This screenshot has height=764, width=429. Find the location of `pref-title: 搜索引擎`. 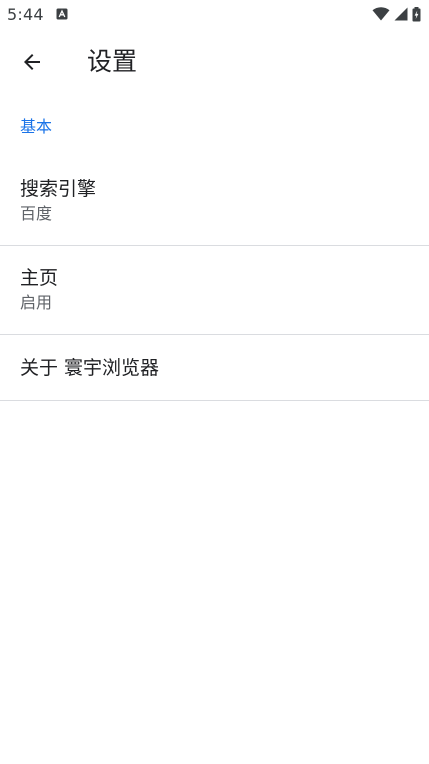

pref-title: 搜索引擎 is located at coordinates (58, 189).